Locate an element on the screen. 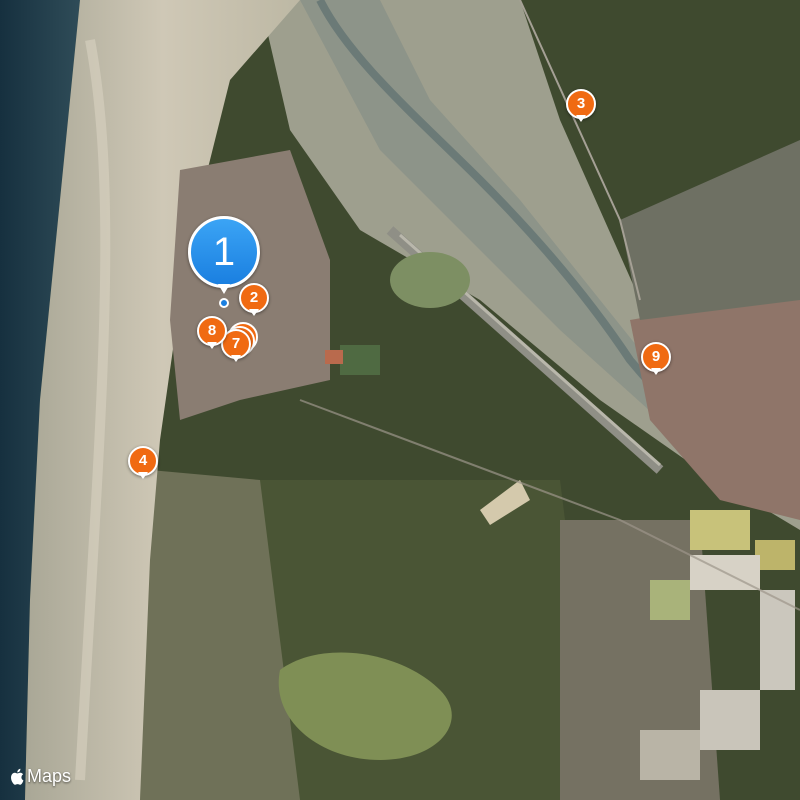 This screenshot has width=800, height=800. attribution-text: Maps is located at coordinates (49, 776).